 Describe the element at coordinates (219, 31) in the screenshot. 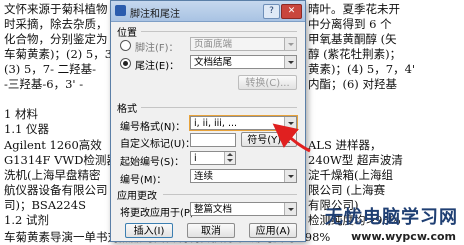

I see `location-divider` at that location.